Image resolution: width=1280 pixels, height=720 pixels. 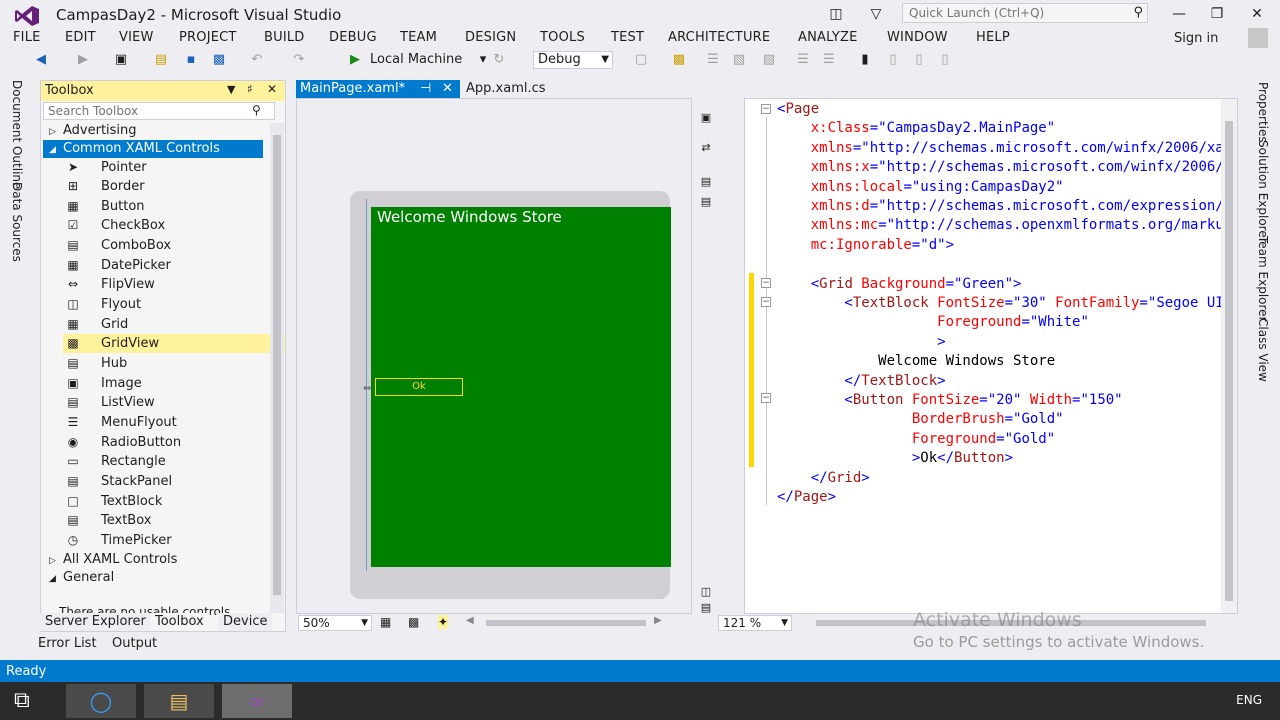 What do you see at coordinates (920, 187) in the screenshot?
I see `code-line: xmlns:local="using:CampasDay2"` at bounding box center [920, 187].